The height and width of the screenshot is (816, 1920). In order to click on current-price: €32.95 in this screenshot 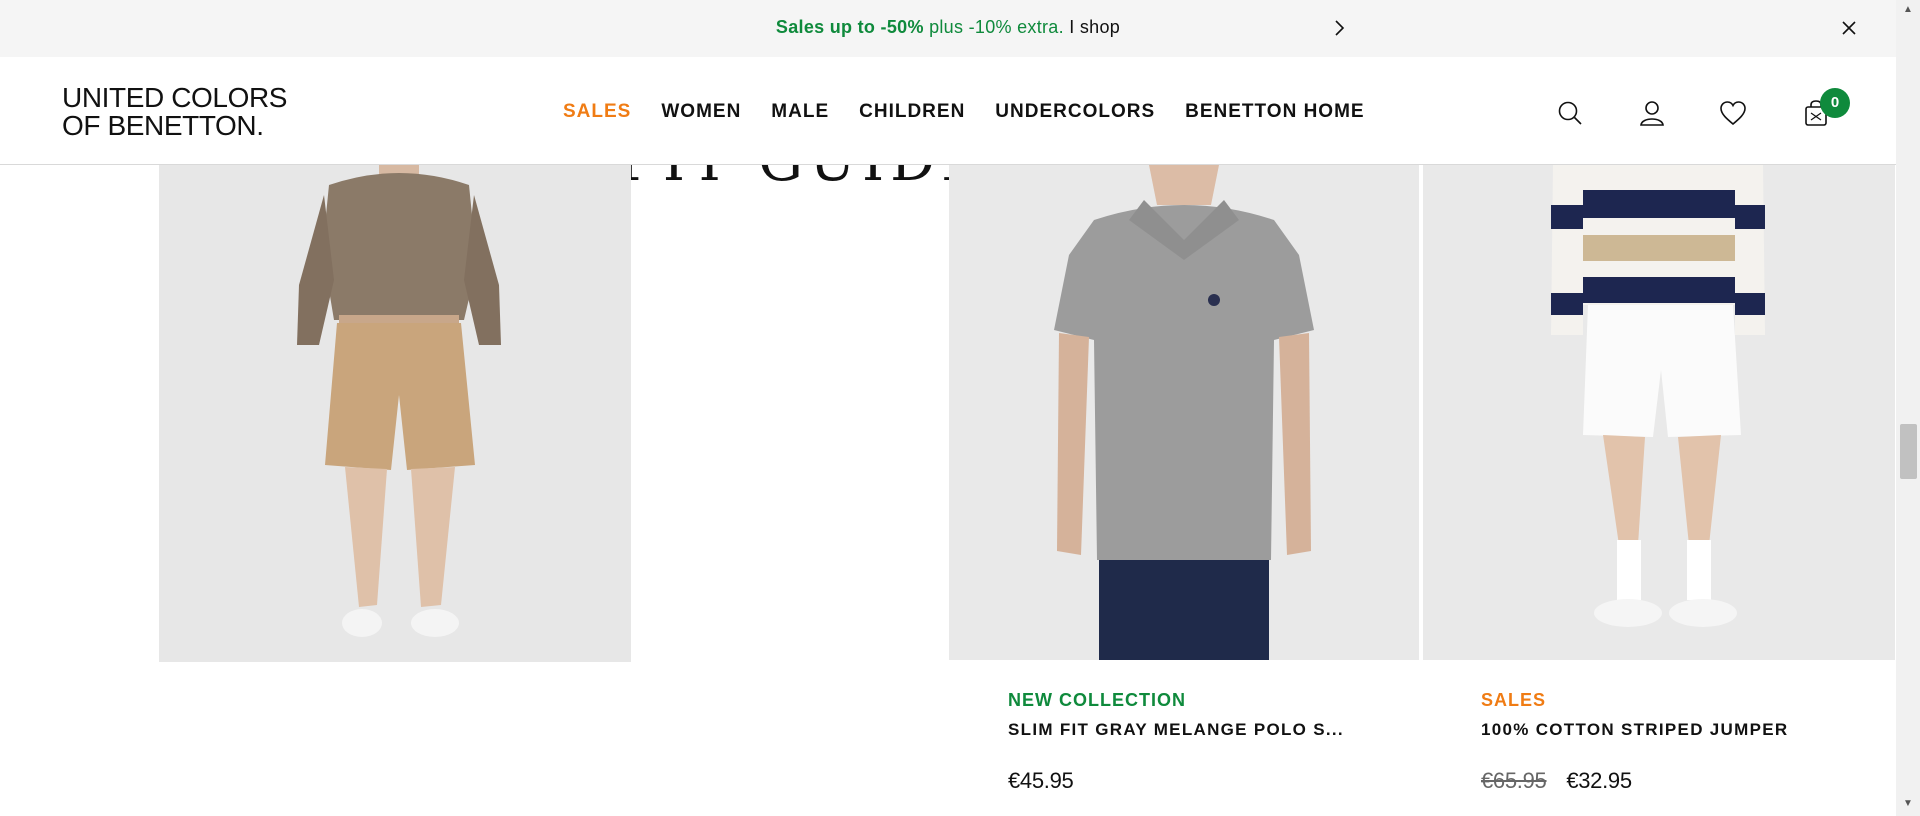, I will do `click(1599, 780)`.